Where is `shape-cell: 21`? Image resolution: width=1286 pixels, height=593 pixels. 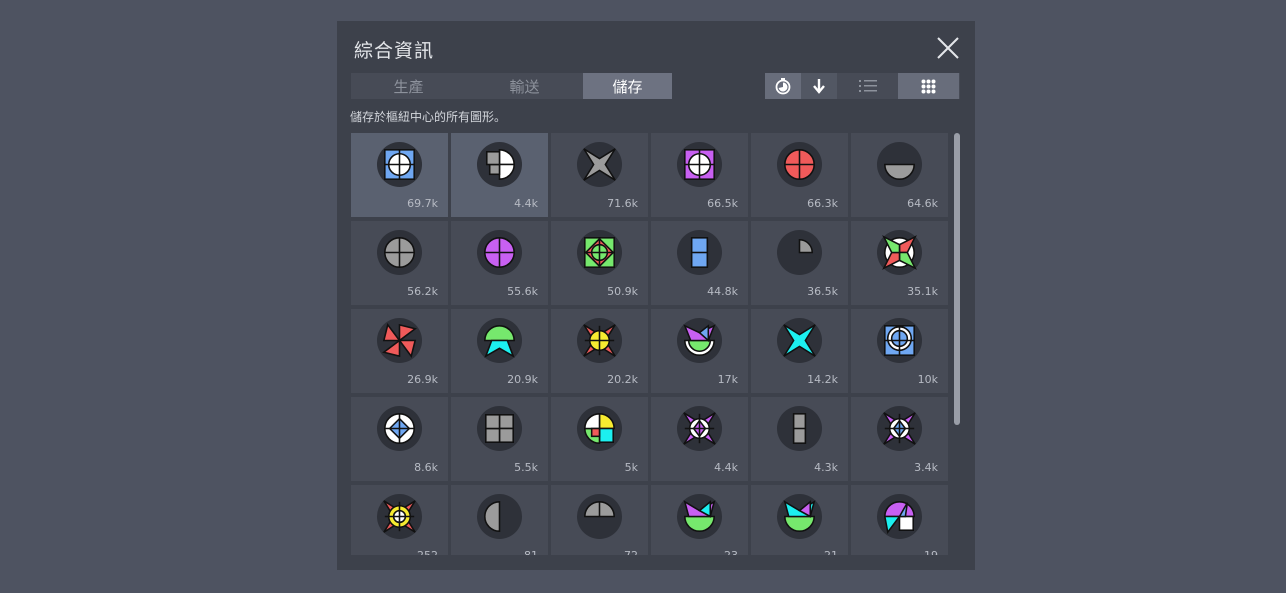 shape-cell: 21 is located at coordinates (799, 520).